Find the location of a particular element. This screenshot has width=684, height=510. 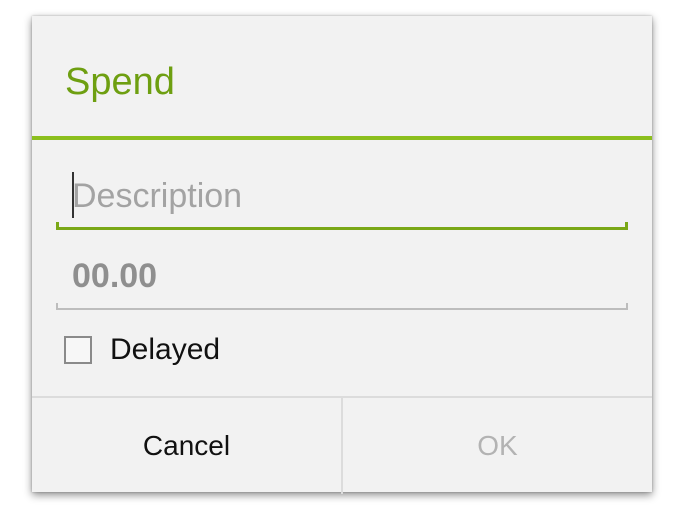

delayed-checkbox-row: Delayed is located at coordinates (214, 350).